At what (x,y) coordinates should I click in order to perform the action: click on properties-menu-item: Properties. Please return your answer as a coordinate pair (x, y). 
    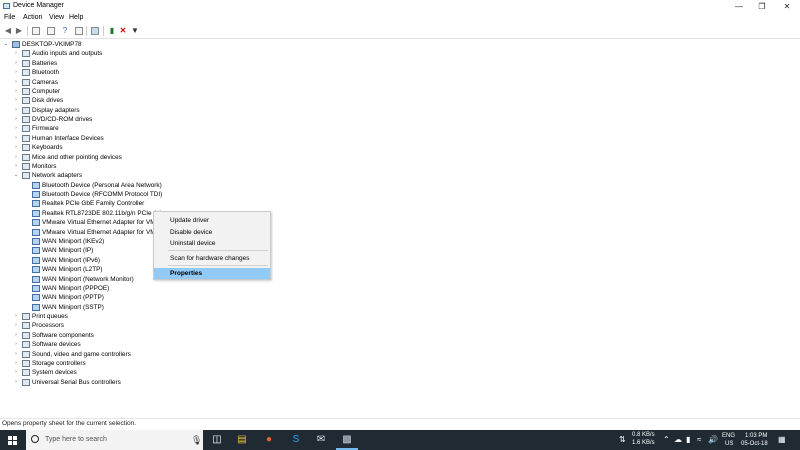
    Looking at the image, I should click on (212, 273).